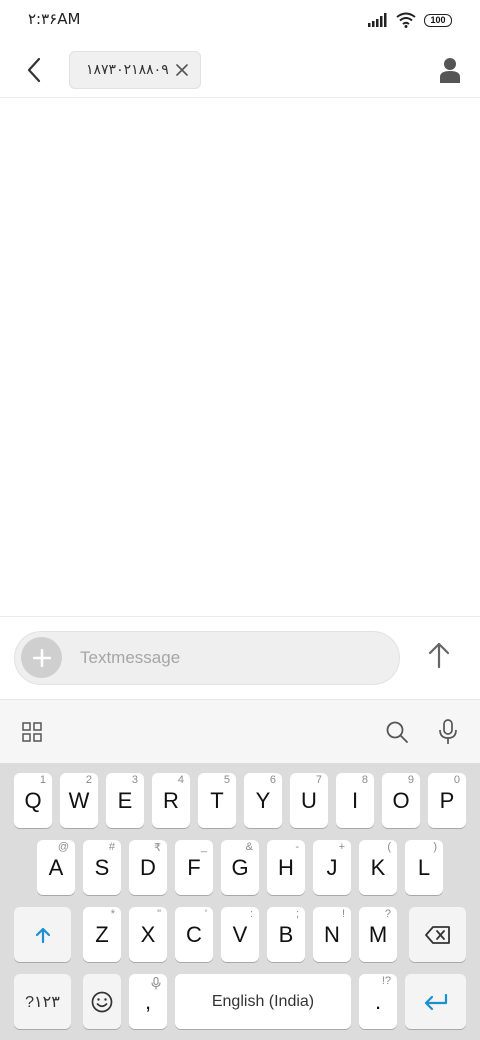  I want to click on key-d-label: D, so click(148, 867).